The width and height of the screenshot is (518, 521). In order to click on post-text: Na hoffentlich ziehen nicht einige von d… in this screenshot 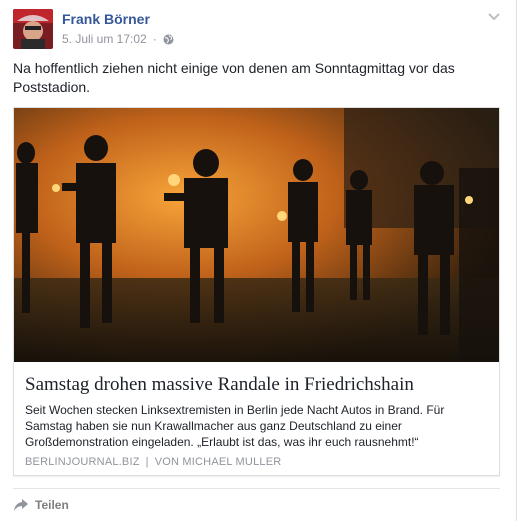, I will do `click(234, 77)`.